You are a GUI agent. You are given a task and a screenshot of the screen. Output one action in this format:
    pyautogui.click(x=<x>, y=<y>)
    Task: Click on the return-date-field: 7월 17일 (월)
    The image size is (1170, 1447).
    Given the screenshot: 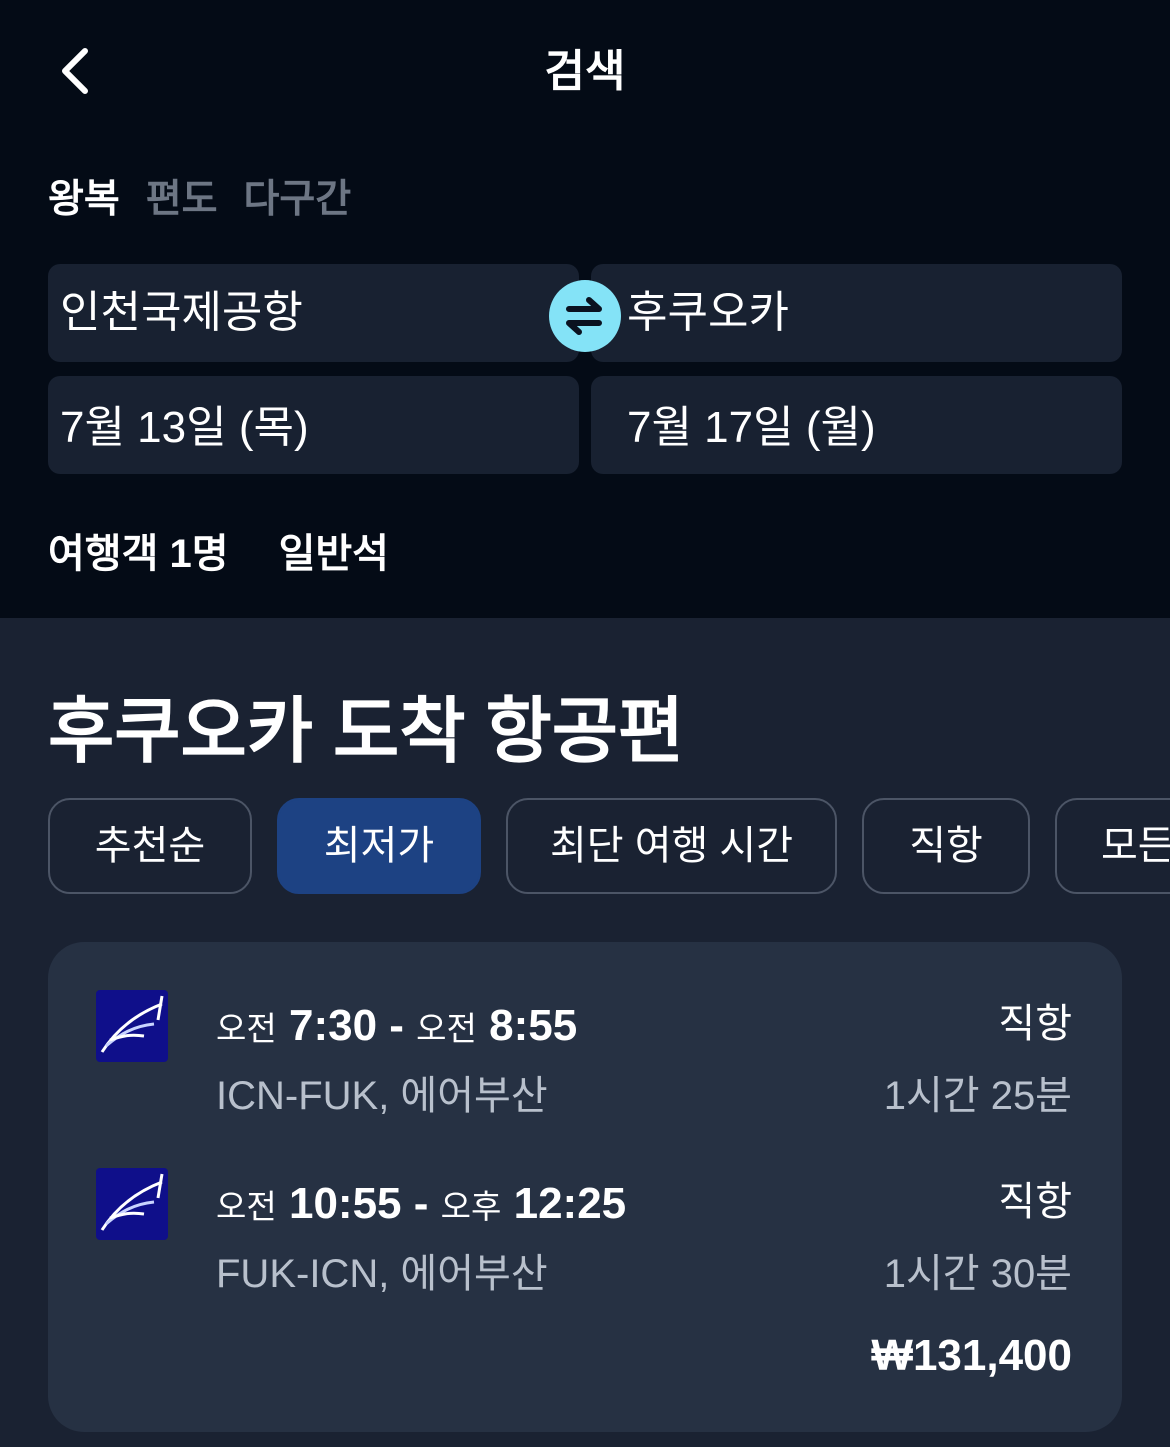 What is the action you would take?
    pyautogui.click(x=856, y=425)
    